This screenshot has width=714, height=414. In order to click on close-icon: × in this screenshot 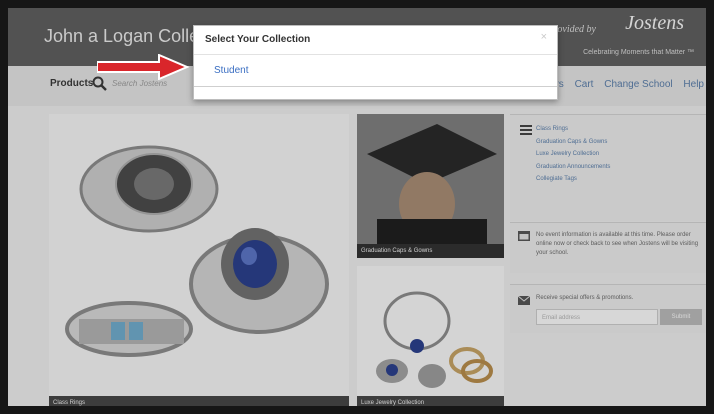, I will do `click(544, 37)`.